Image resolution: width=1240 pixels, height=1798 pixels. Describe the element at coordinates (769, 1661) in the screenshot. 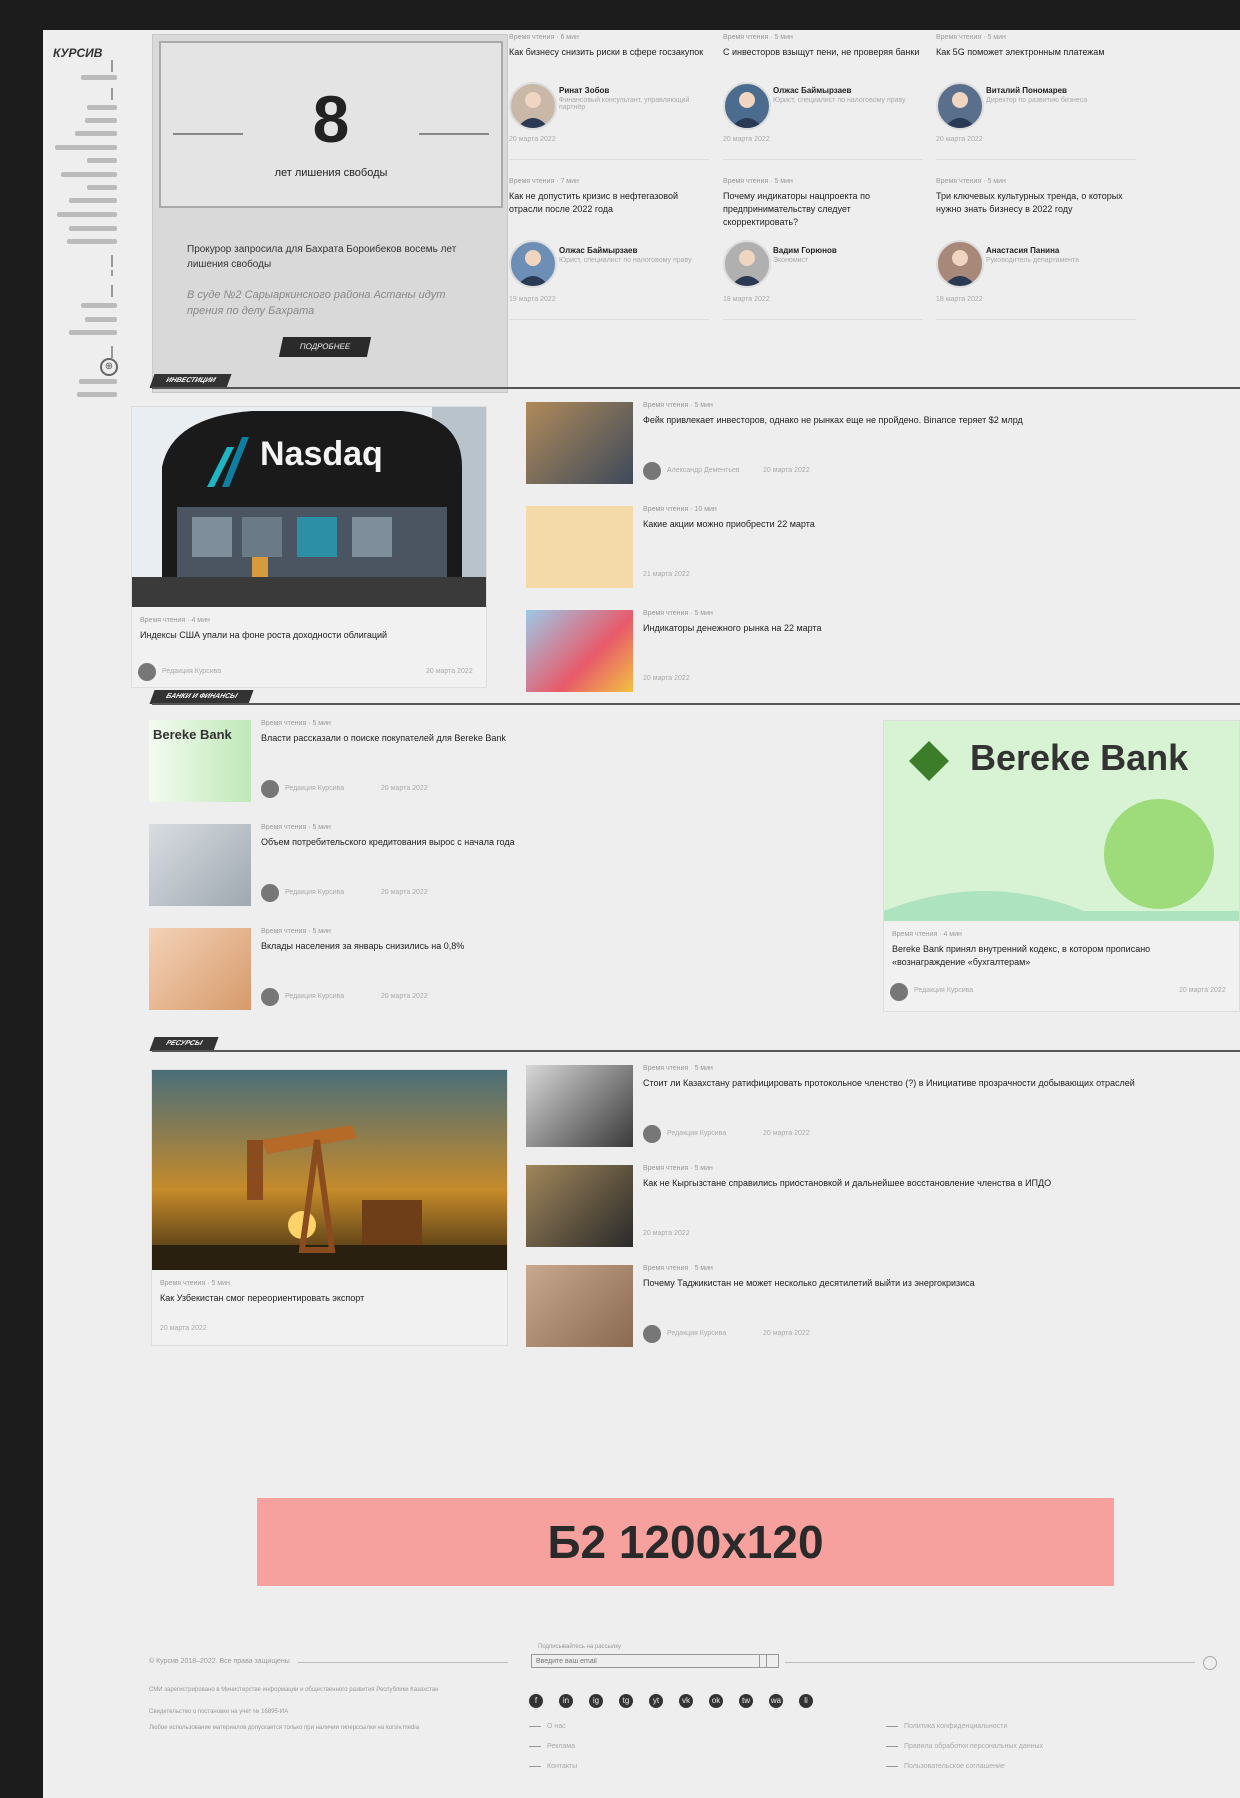

I see `subscribe-button` at that location.